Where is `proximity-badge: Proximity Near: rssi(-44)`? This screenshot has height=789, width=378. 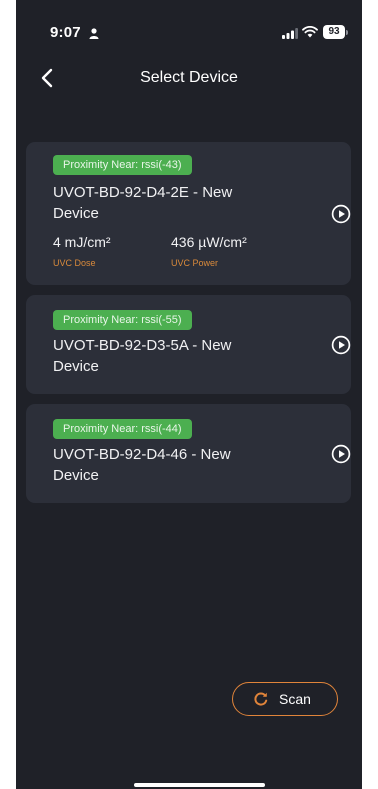
proximity-badge: Proximity Near: rssi(-44) is located at coordinates (122, 429).